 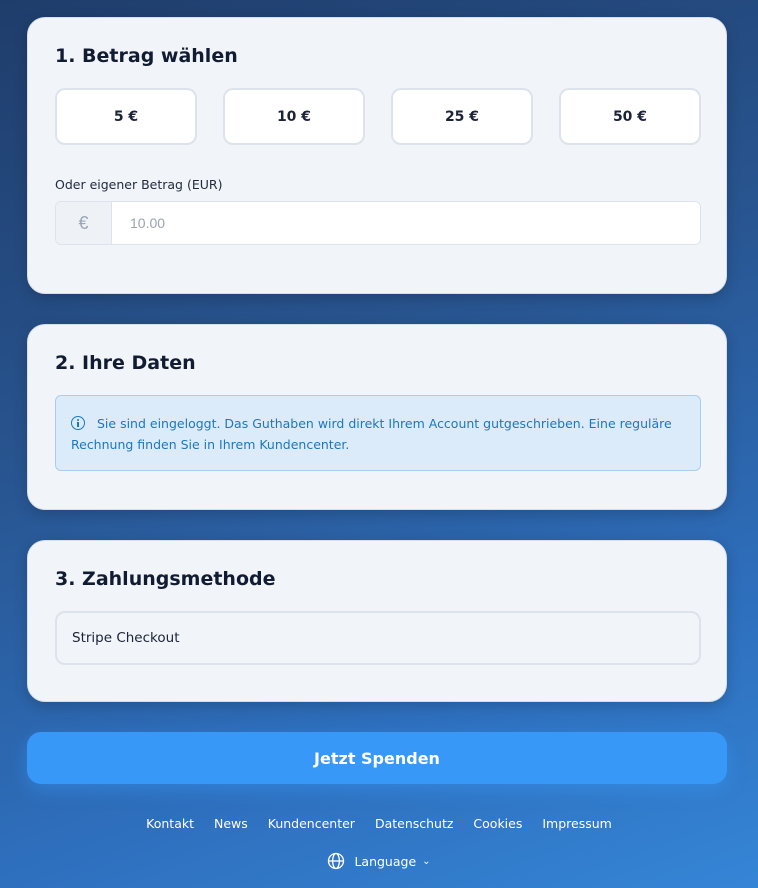 What do you see at coordinates (576, 823) in the screenshot?
I see `footer-link-impressum: Impressum` at bounding box center [576, 823].